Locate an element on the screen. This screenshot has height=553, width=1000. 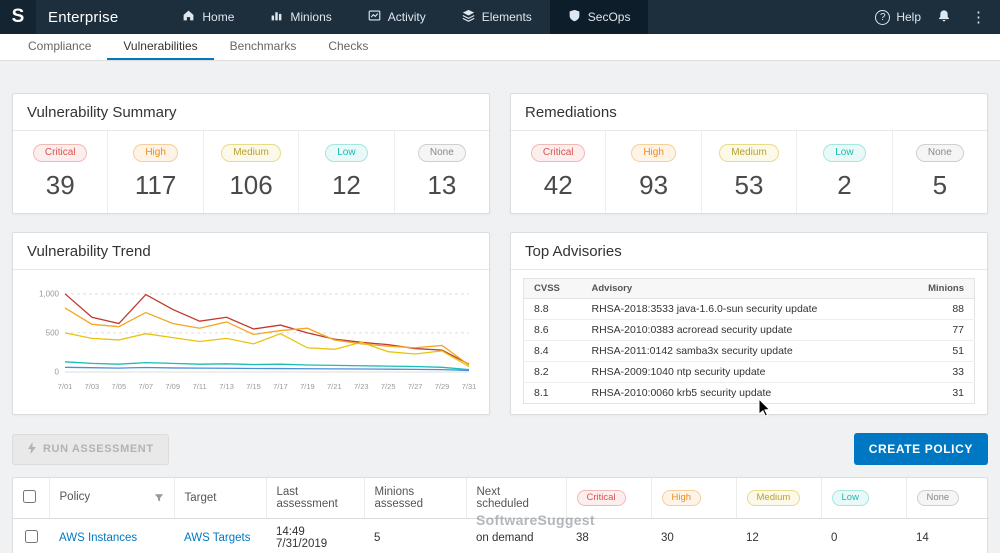
column-header-high: High is located at coordinates (693, 498).